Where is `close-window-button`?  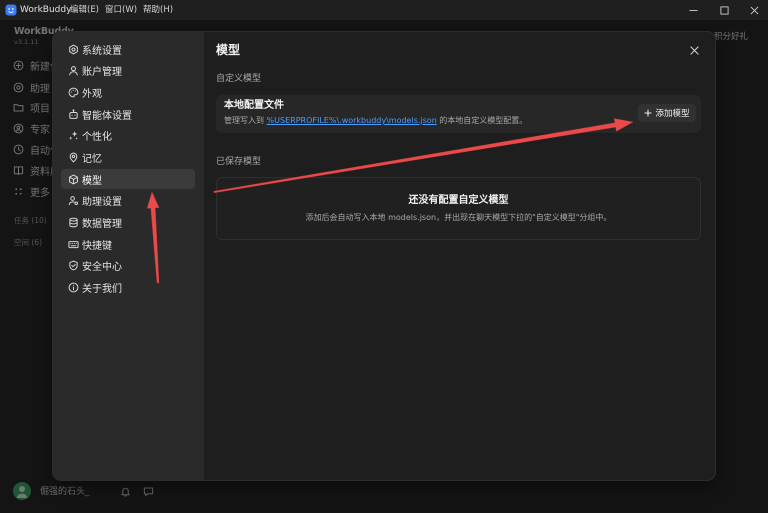
close-window-button is located at coordinates (754, 10).